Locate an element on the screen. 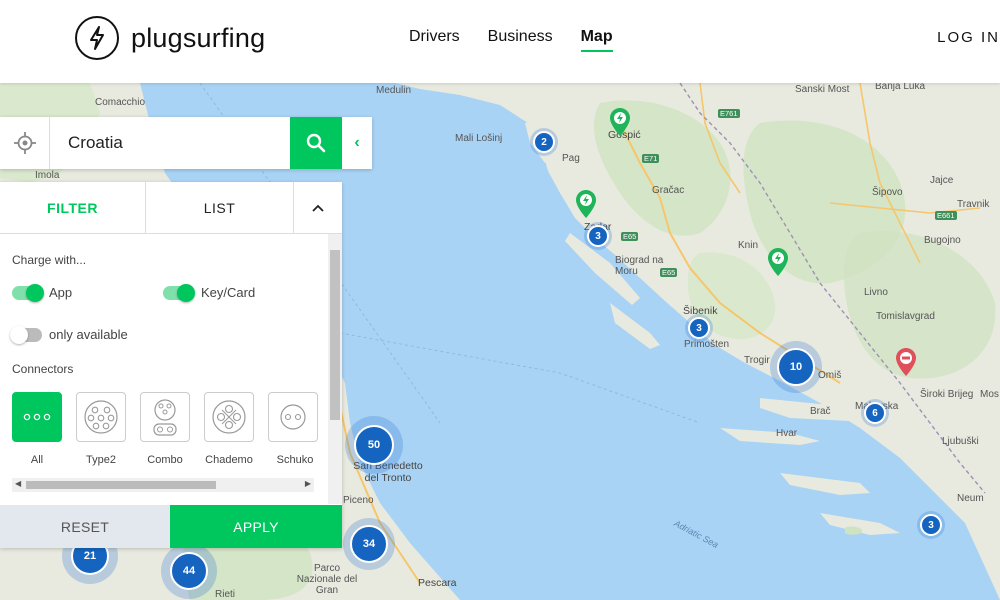  main-nav: Drivers Business Map is located at coordinates (525, 40).